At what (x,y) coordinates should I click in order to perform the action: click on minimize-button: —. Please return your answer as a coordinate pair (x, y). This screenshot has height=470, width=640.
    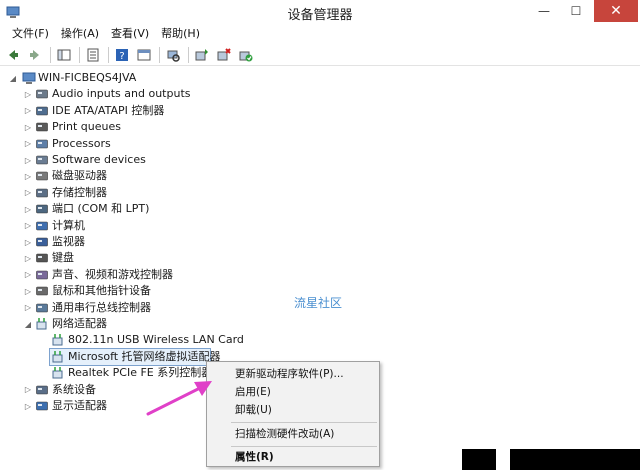
    Looking at the image, I should click on (544, 11).